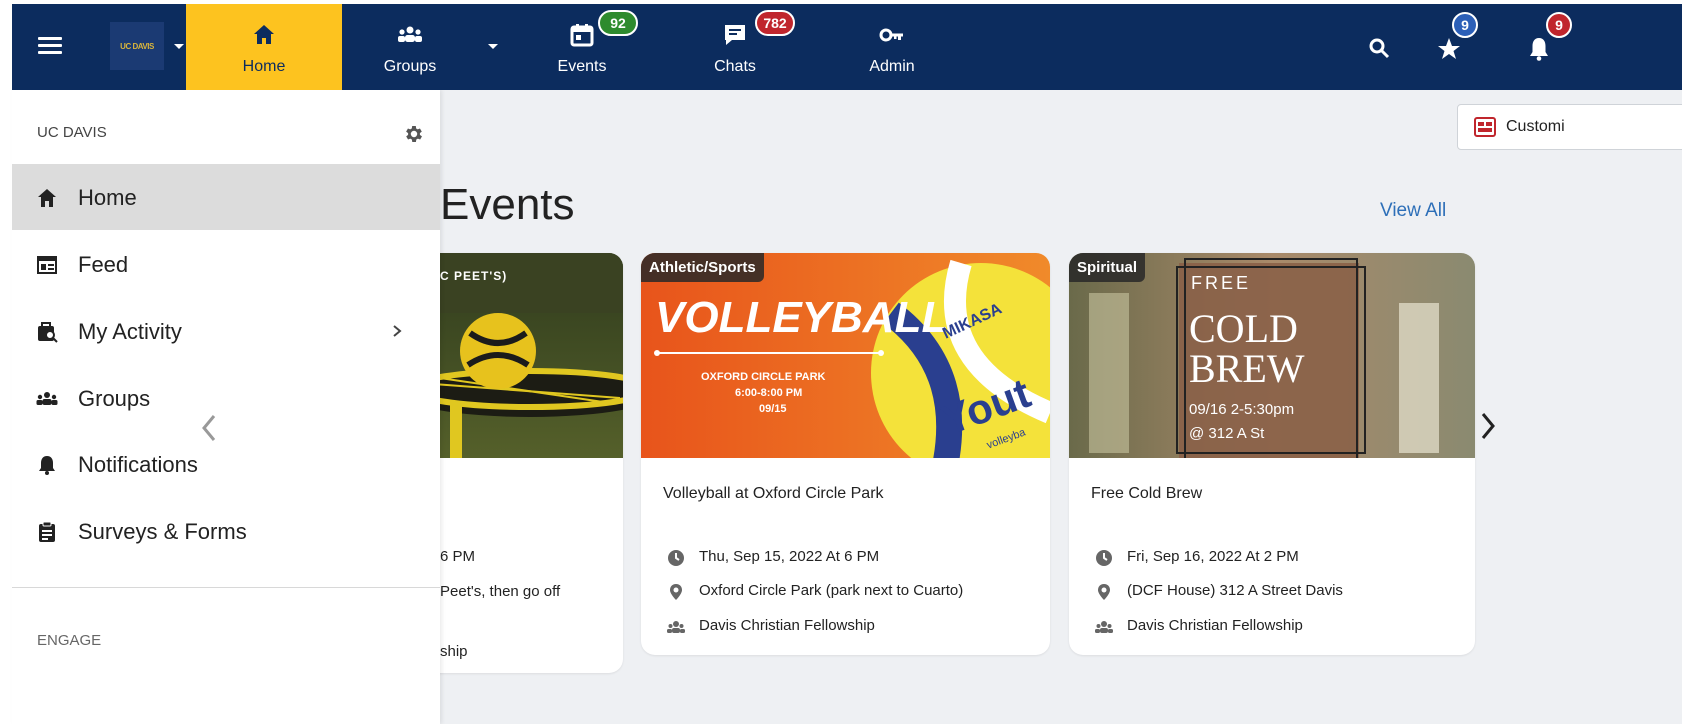 The height and width of the screenshot is (724, 1682). What do you see at coordinates (1107, 267) in the screenshot?
I see `event-category-badge: Spiritual` at bounding box center [1107, 267].